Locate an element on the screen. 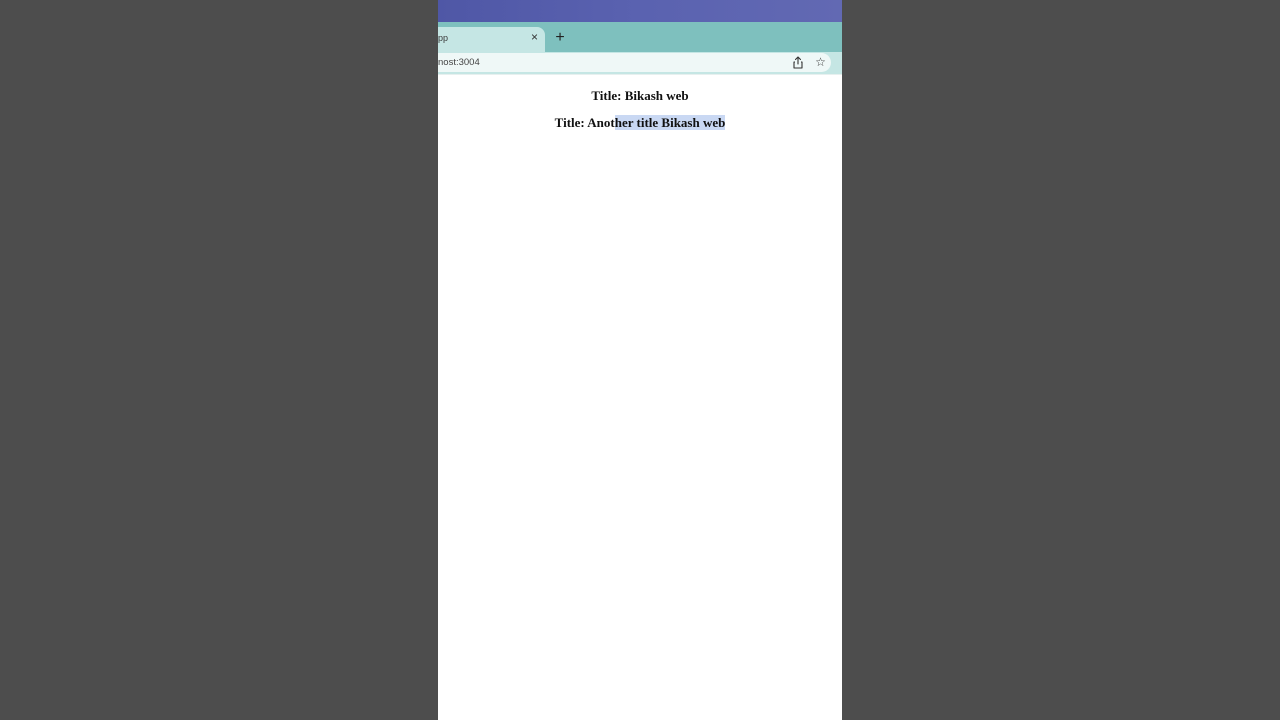  tab-title: pp is located at coordinates (443, 38).